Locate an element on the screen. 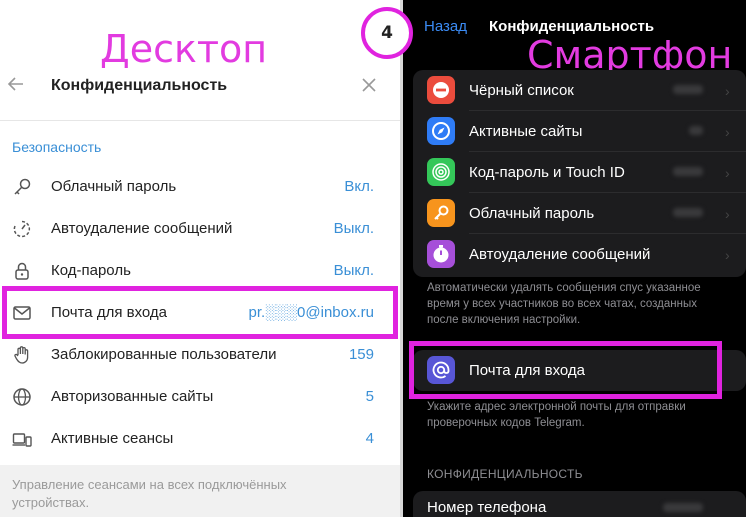 Image resolution: width=746 pixels, height=517 pixels. row-auto-delete-phone: Автоудаление сообщений › is located at coordinates (579, 254).